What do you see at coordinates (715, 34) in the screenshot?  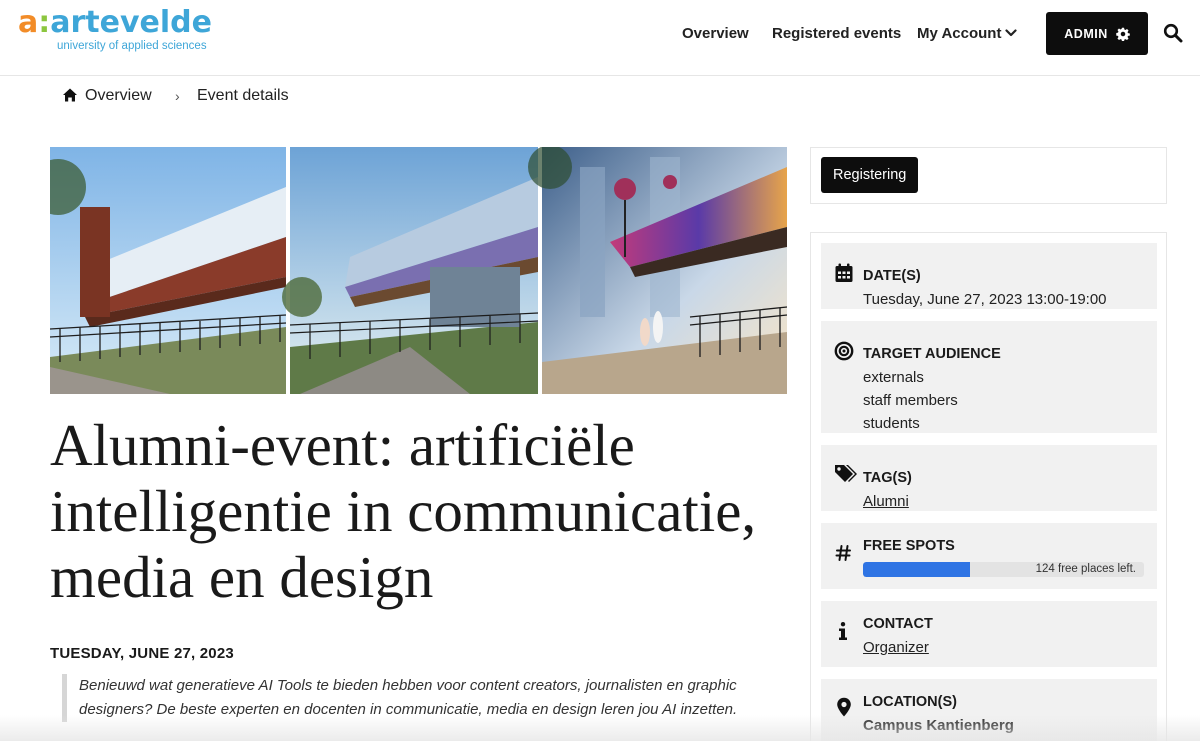 I see `nav-overview-link: Overview` at bounding box center [715, 34].